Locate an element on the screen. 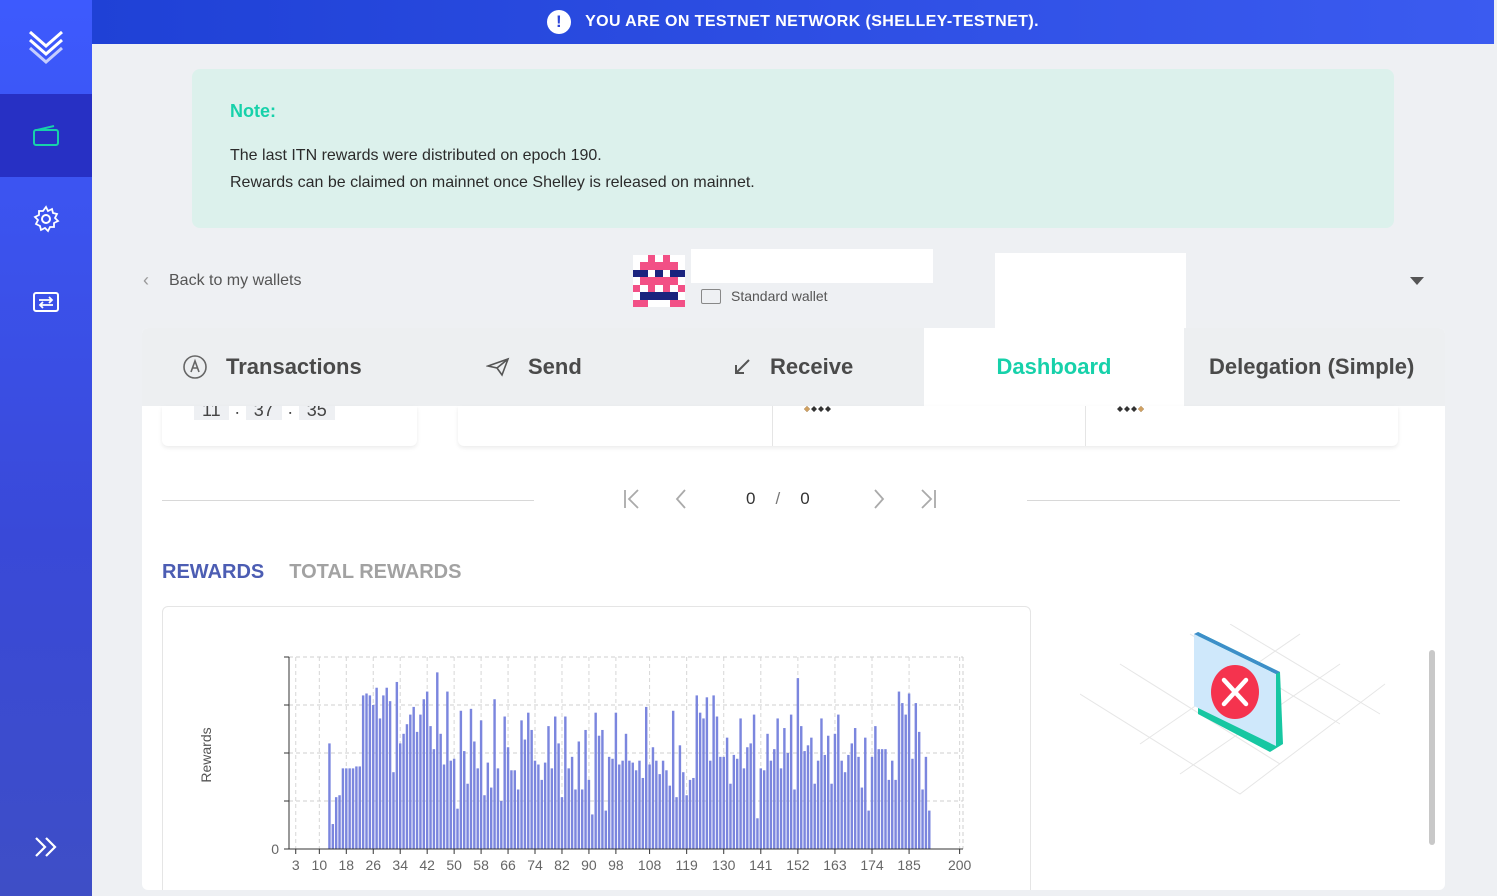 Image resolution: width=1497 pixels, height=896 pixels. reward-tabs: REWARDS TOTAL REWARDS is located at coordinates (311, 572).